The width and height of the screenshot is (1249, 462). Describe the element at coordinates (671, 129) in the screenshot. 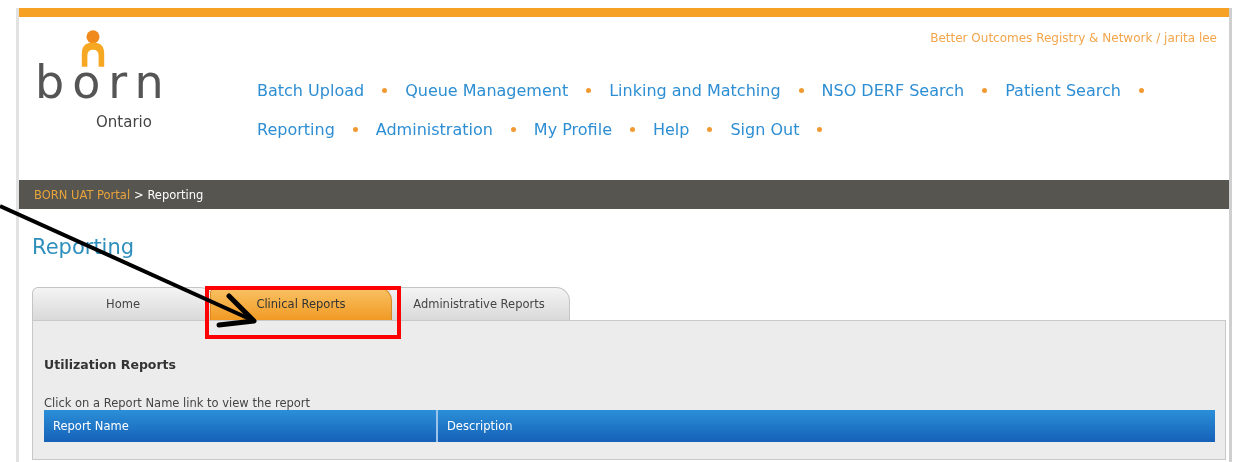

I see `nav-link: Help` at that location.